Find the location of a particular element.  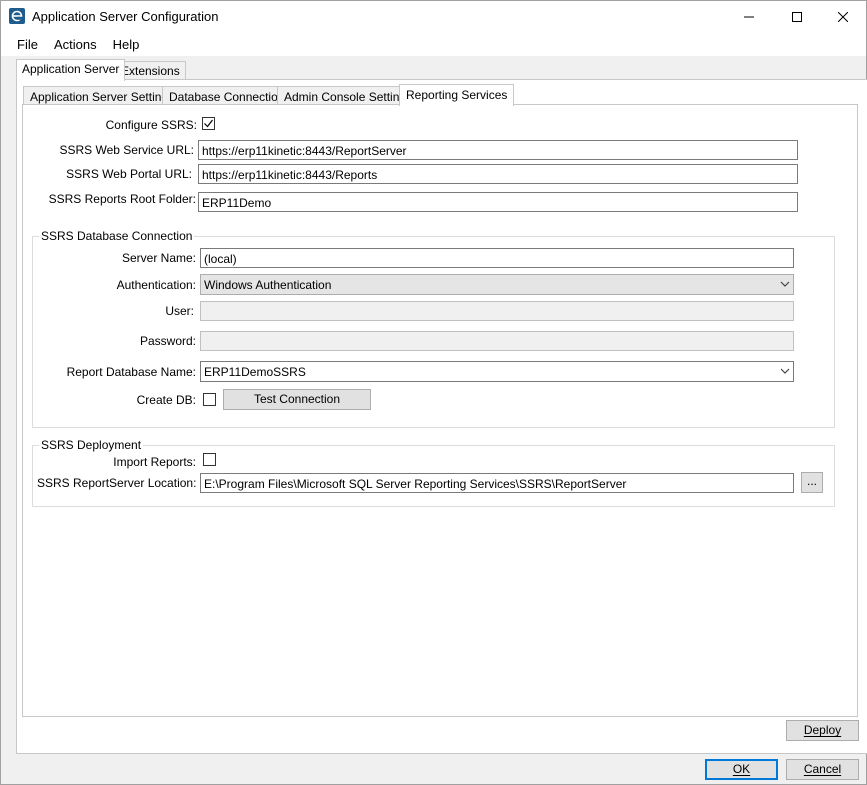

maximize-icon is located at coordinates (797, 16).